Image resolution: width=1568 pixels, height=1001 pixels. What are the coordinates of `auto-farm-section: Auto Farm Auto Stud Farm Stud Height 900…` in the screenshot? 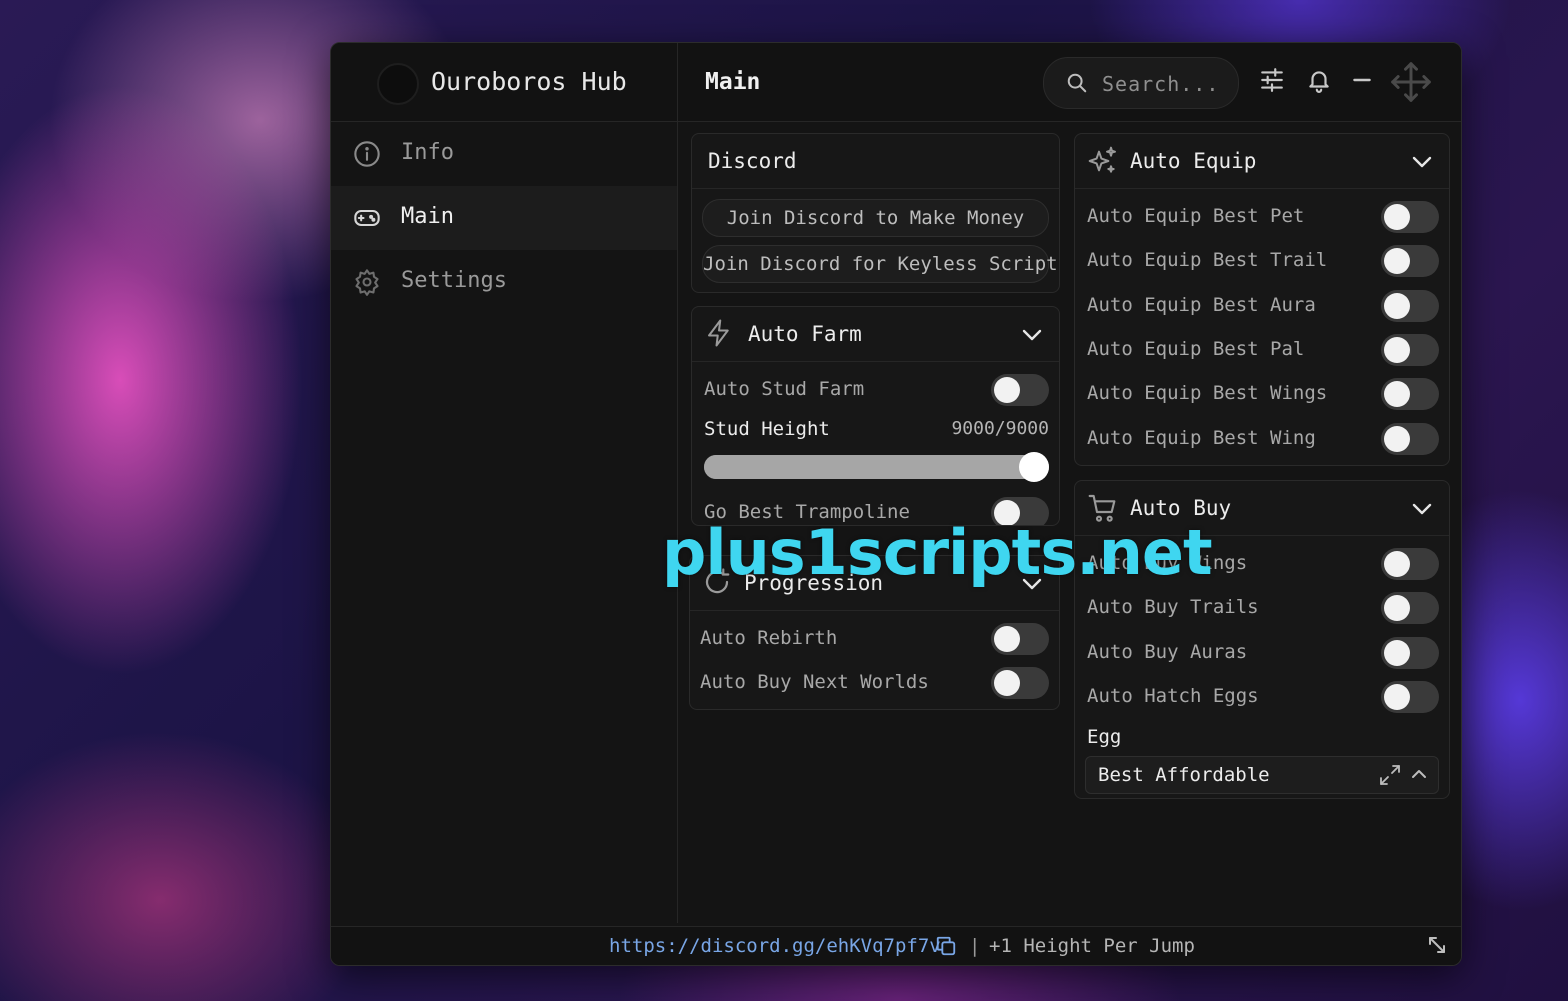 It's located at (875, 416).